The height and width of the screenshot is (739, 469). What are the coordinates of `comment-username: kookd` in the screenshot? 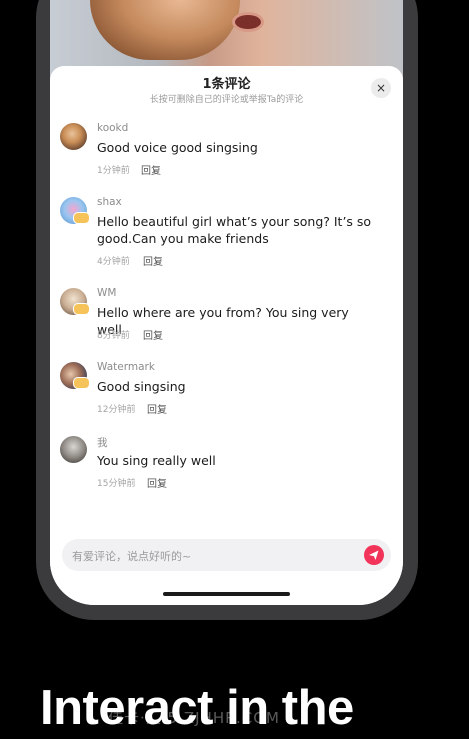 It's located at (112, 128).